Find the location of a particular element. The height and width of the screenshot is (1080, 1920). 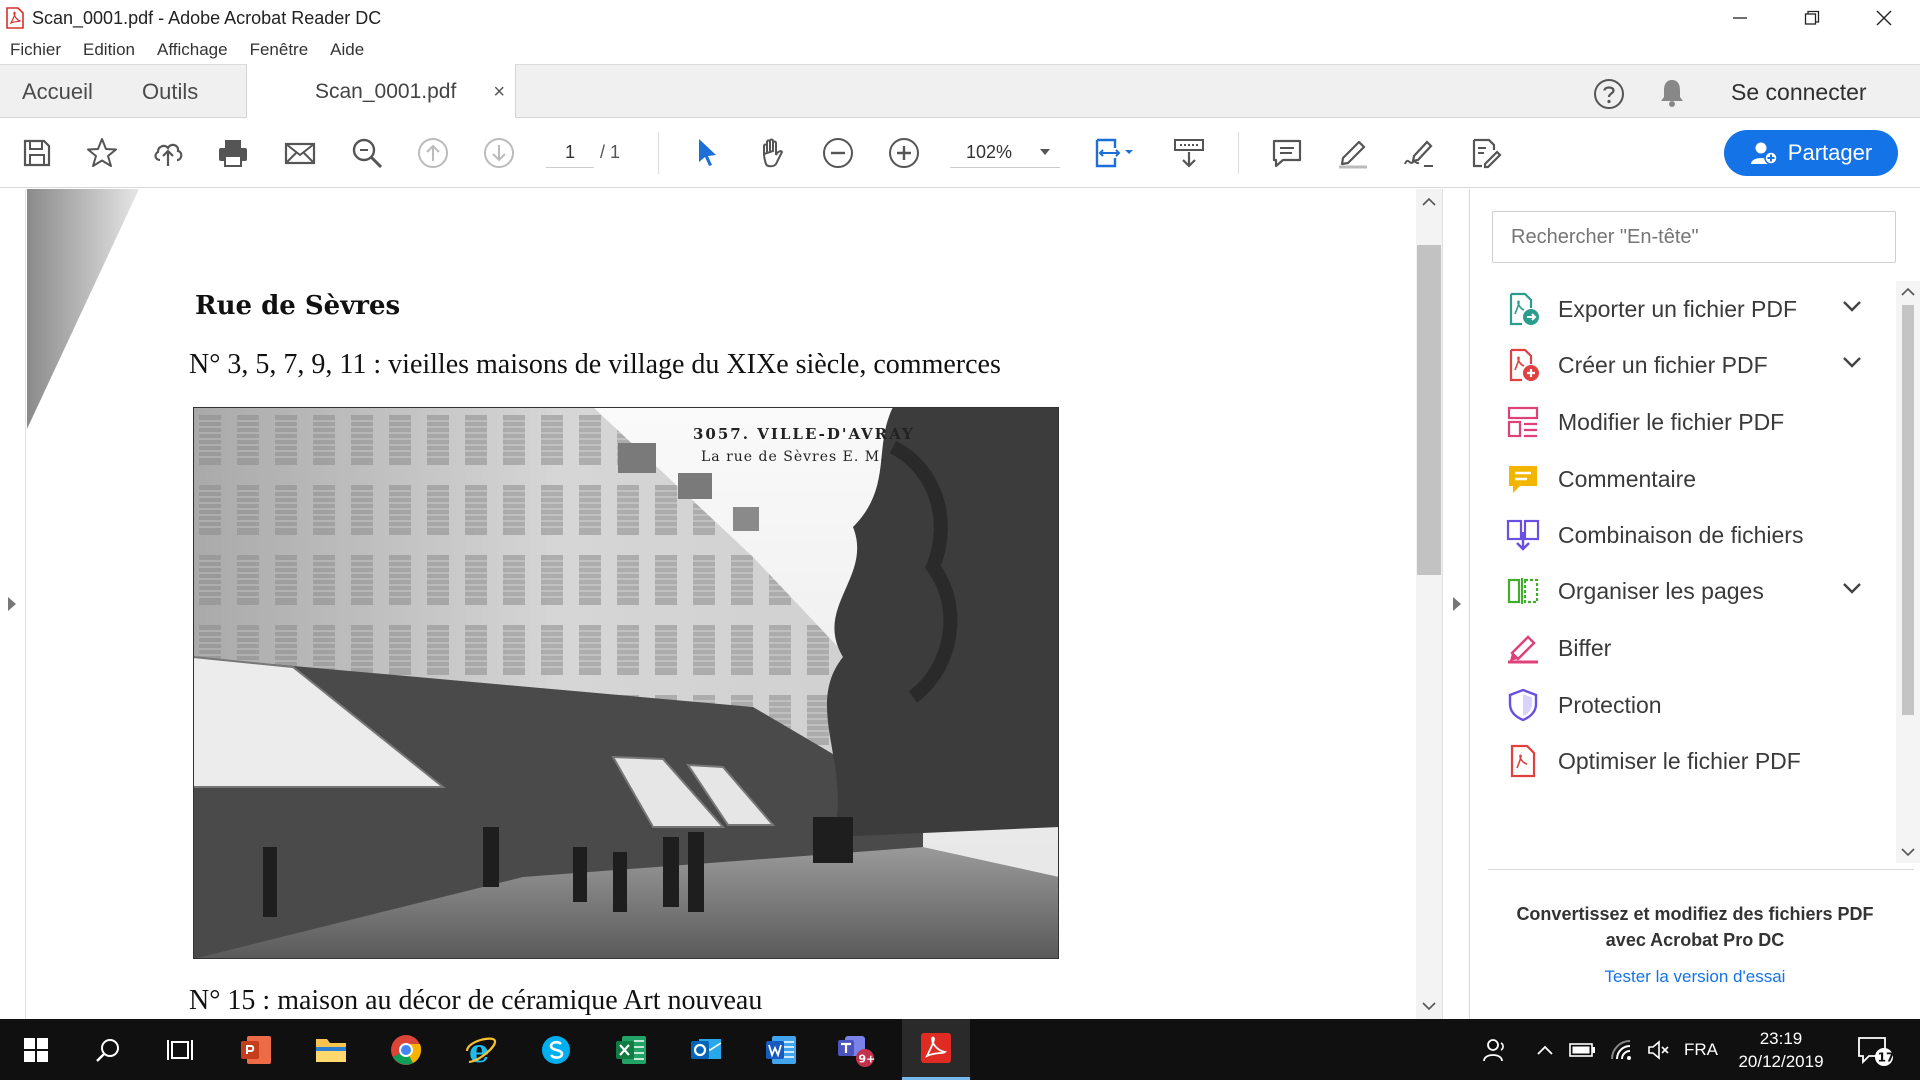

system-clock: 23:19 20/12/2019 is located at coordinates (1781, 1050).